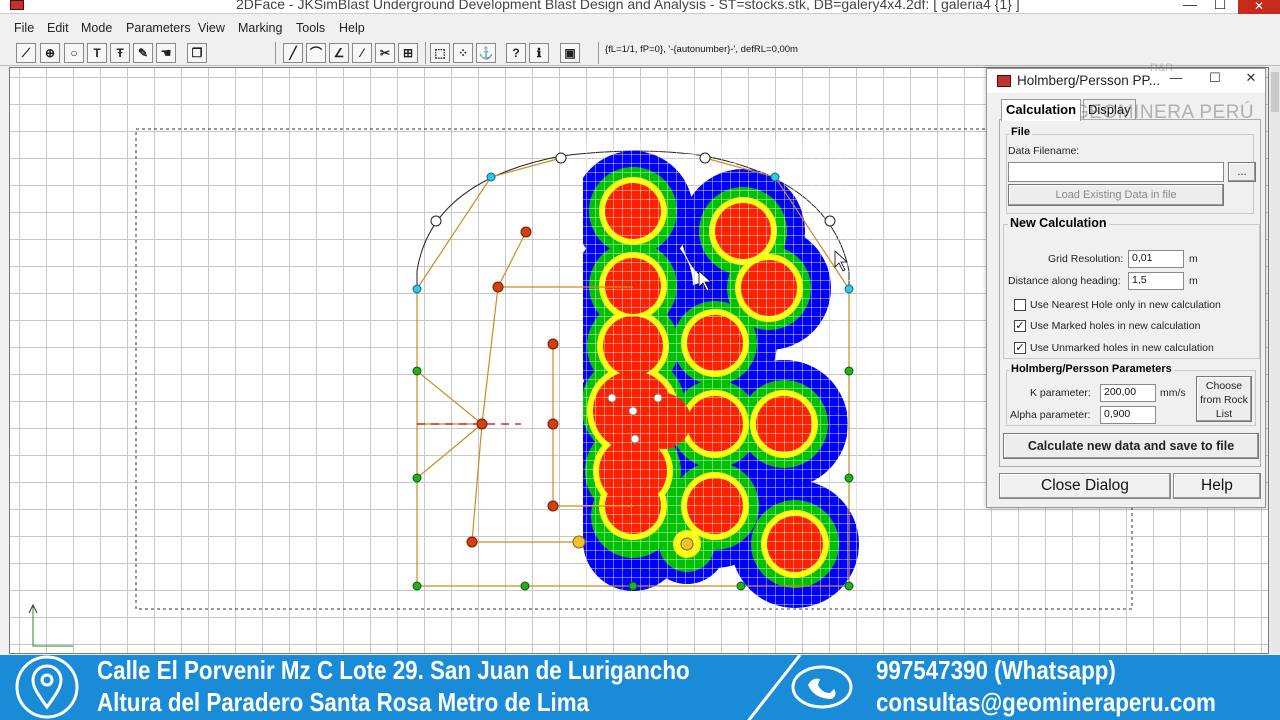 This screenshot has height=720, width=1280. What do you see at coordinates (1156, 281) in the screenshot?
I see `distance-input: 1,5` at bounding box center [1156, 281].